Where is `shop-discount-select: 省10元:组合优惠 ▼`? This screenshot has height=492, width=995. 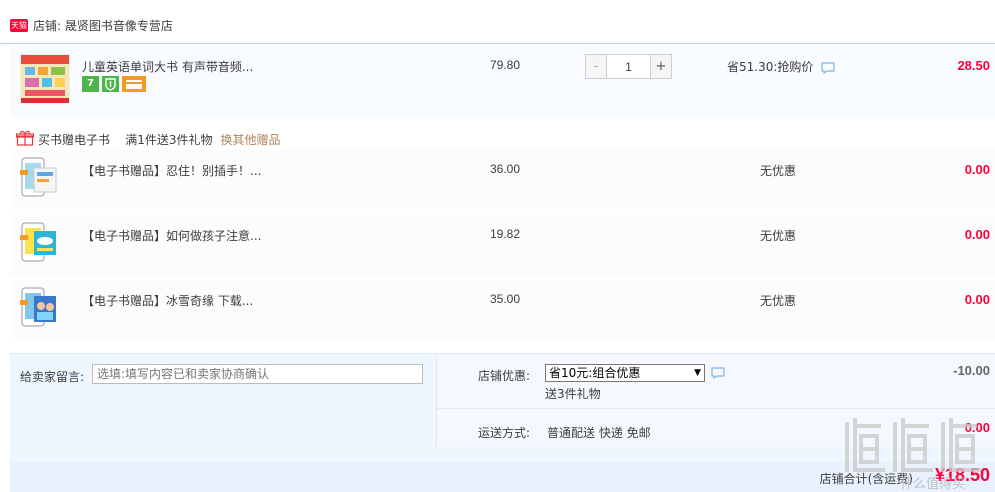 shop-discount-select: 省10元:组合优惠 ▼ is located at coordinates (625, 373).